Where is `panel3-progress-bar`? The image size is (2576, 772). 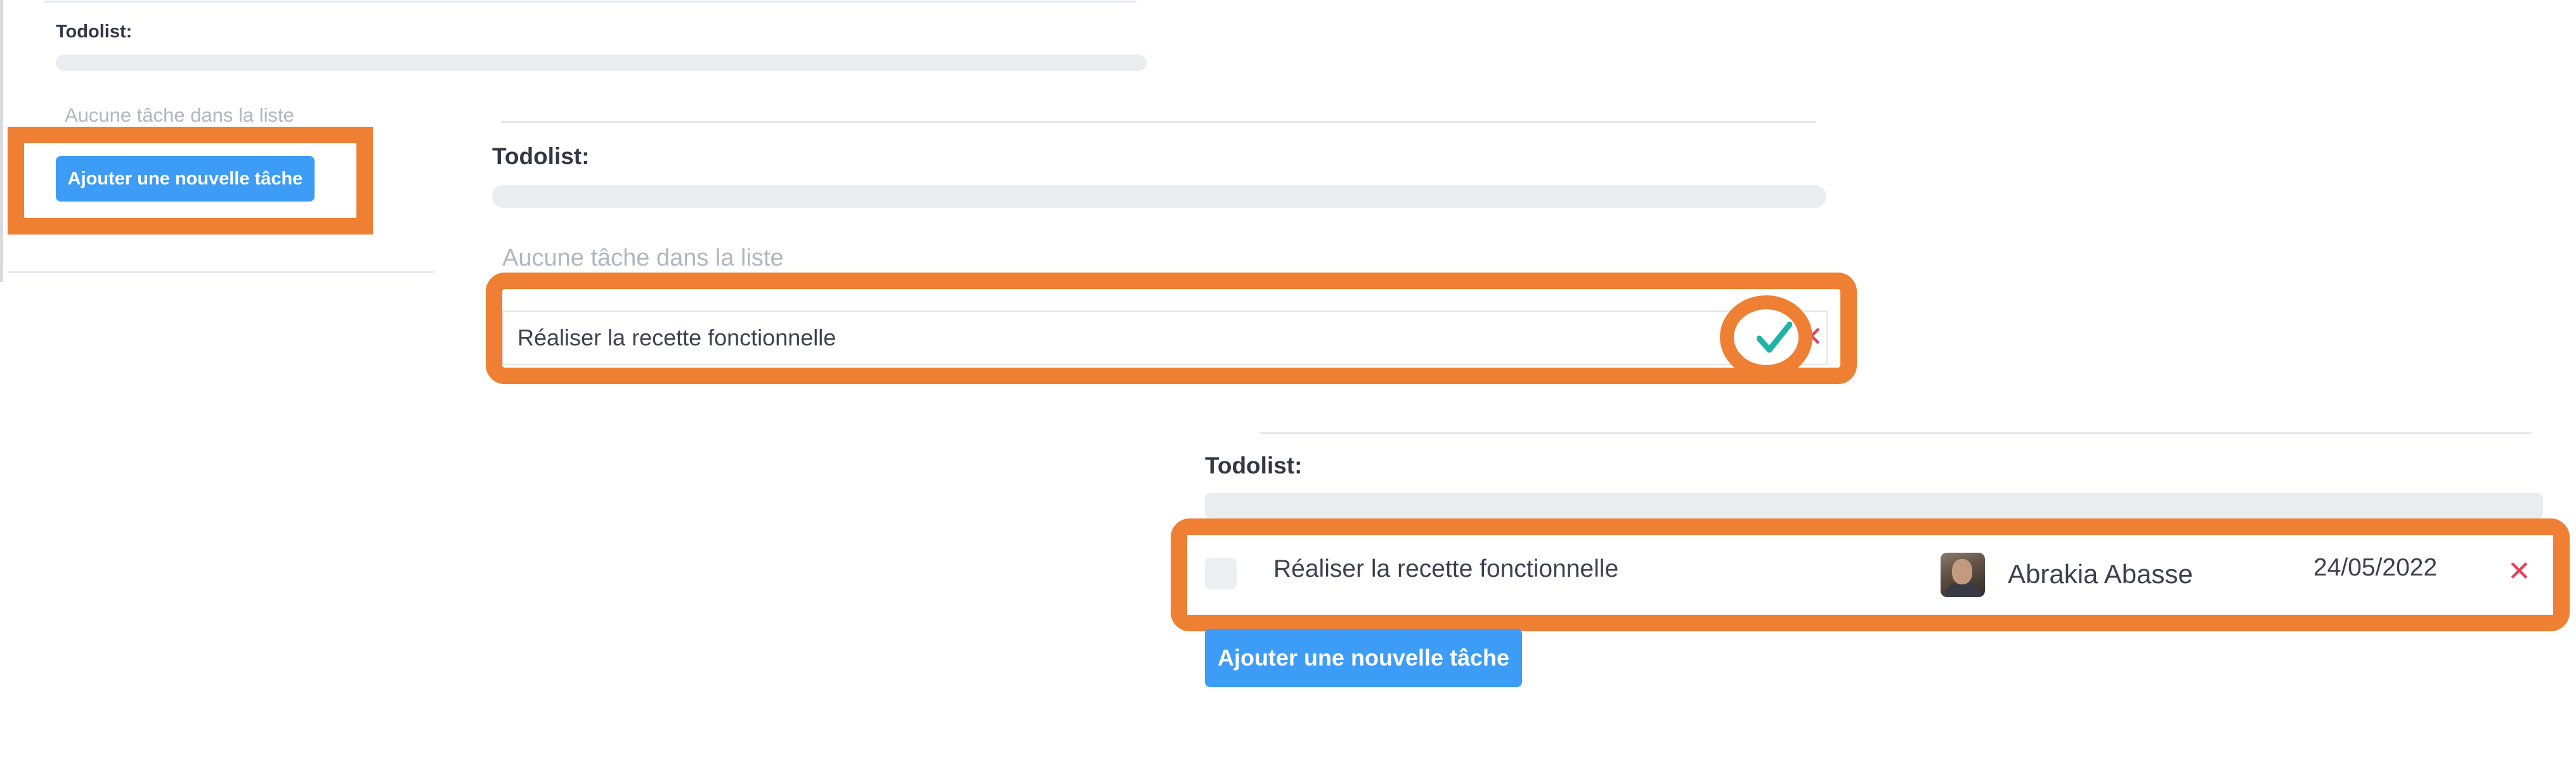 panel3-progress-bar is located at coordinates (1874, 505).